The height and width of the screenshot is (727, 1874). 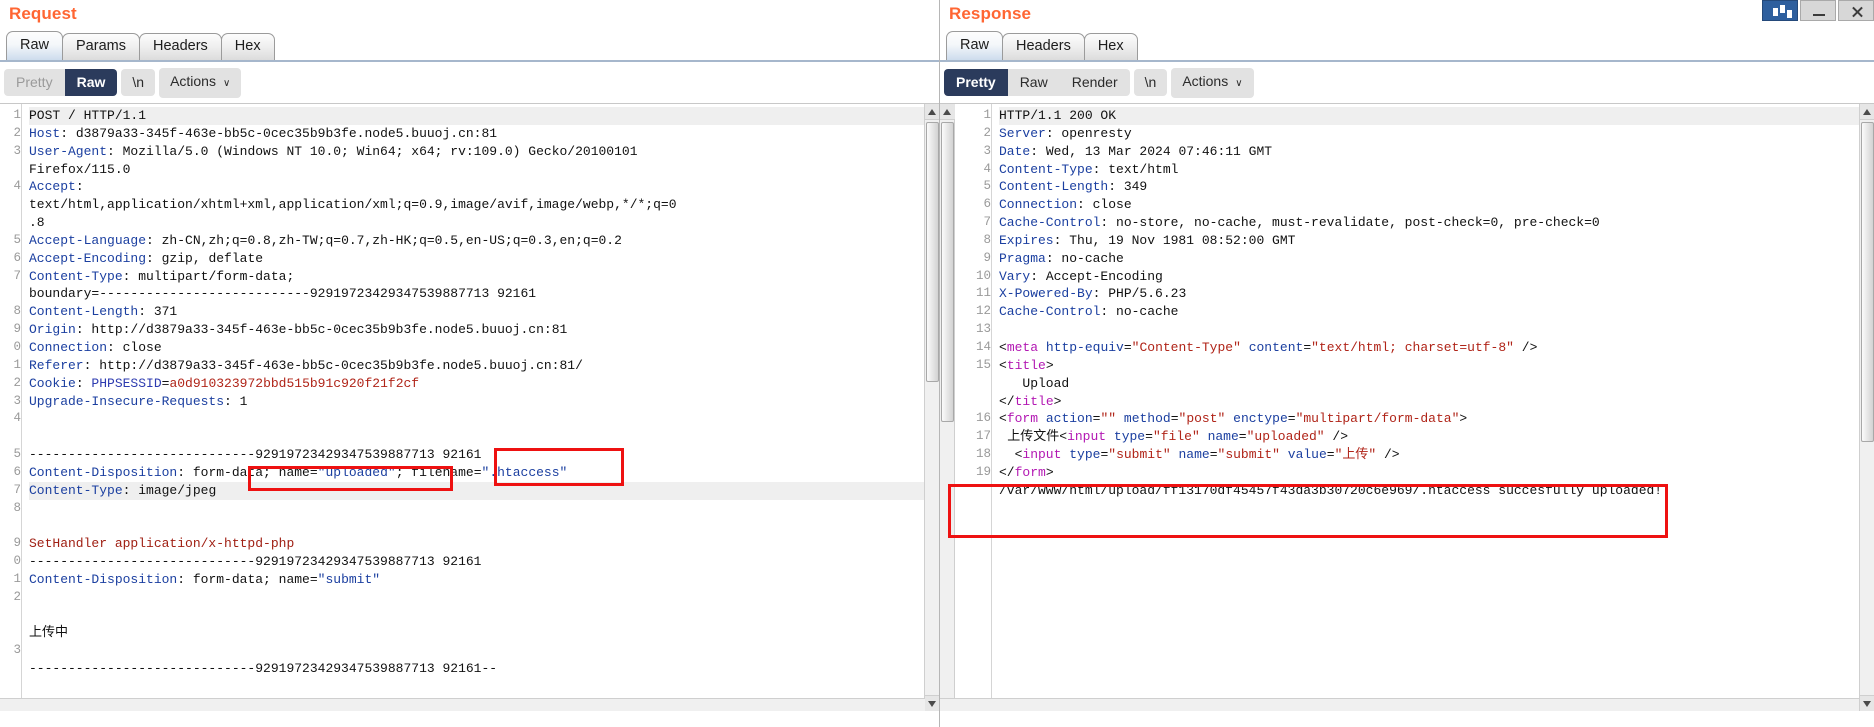 I want to click on request-scroll-thumb, so click(x=932, y=252).